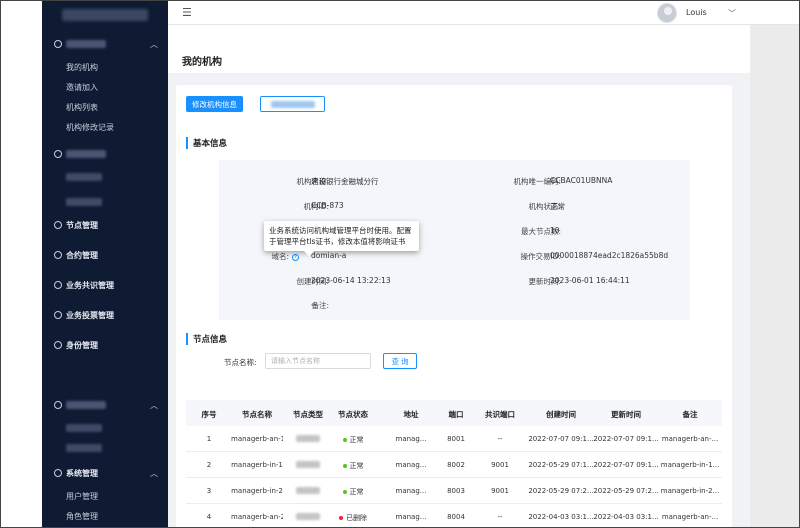  I want to click on cell-port: 8004, so click(456, 517).